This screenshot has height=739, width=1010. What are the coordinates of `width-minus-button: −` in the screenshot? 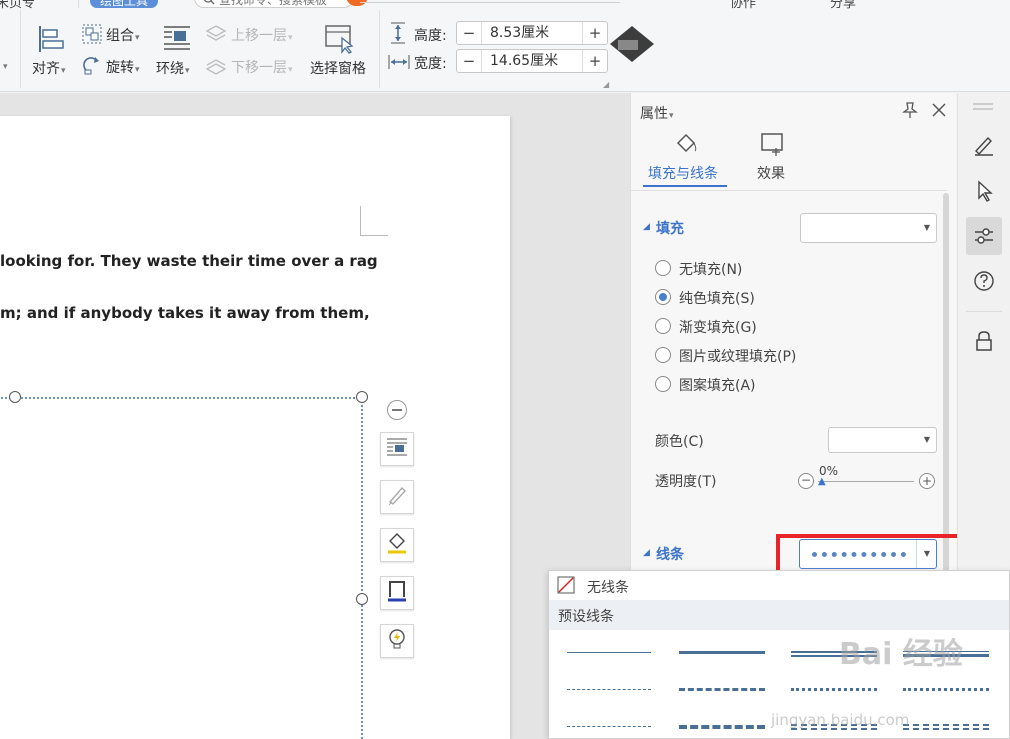 It's located at (469, 61).